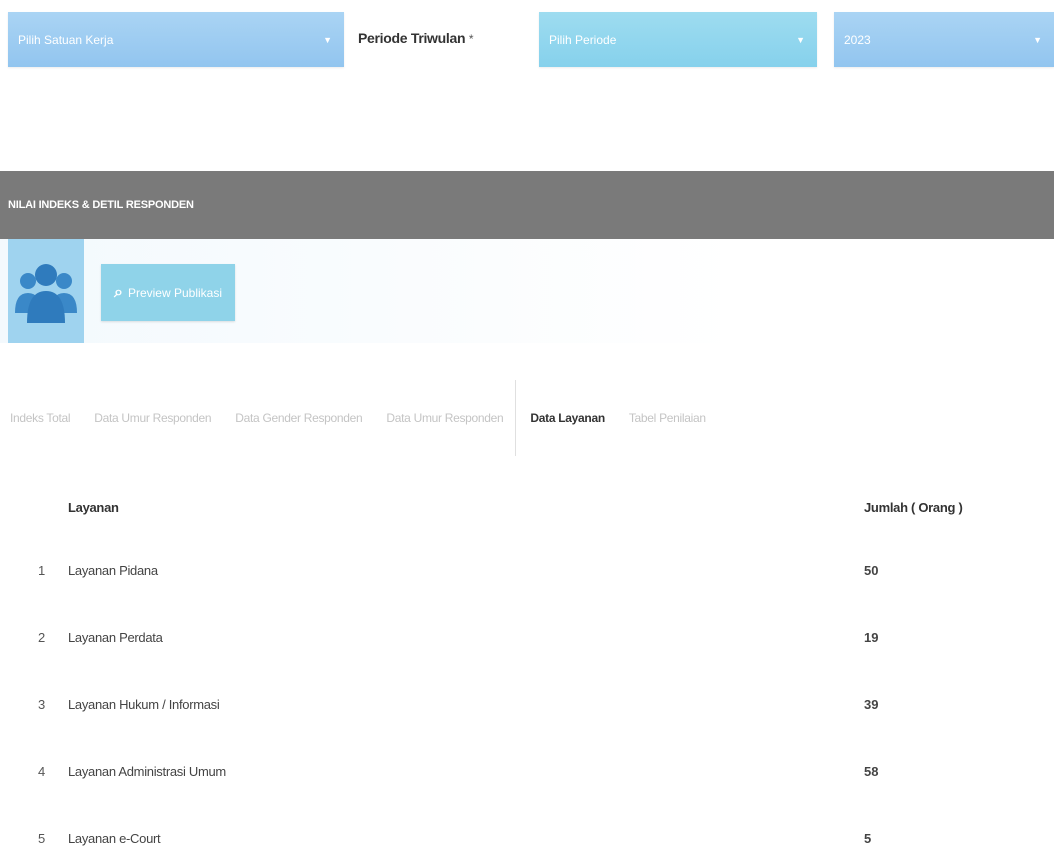 The width and height of the screenshot is (1054, 858). Describe the element at coordinates (42, 570) in the screenshot. I see `row-number: 1` at that location.